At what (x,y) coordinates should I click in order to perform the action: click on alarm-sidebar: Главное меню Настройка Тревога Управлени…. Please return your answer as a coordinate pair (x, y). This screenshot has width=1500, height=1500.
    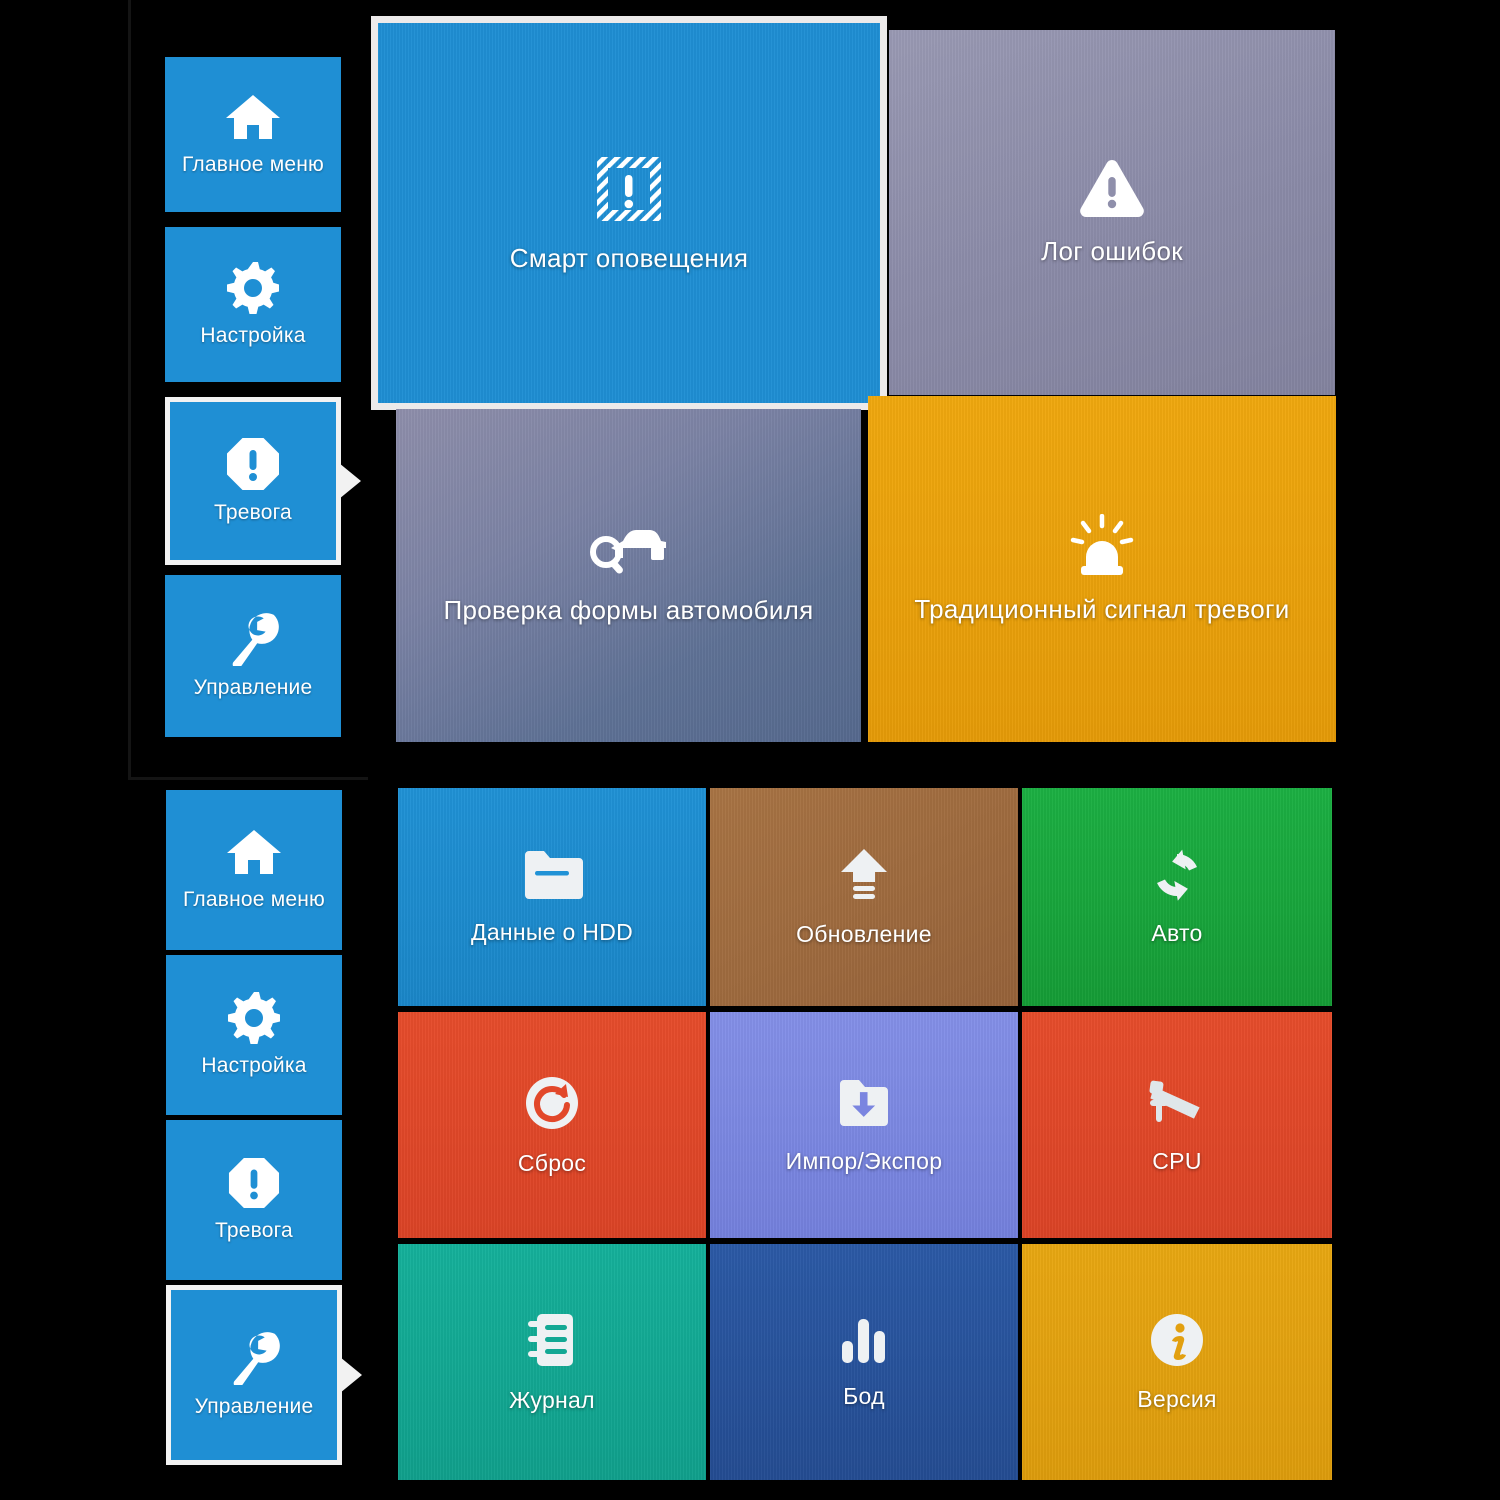
    Looking at the image, I should click on (263, 397).